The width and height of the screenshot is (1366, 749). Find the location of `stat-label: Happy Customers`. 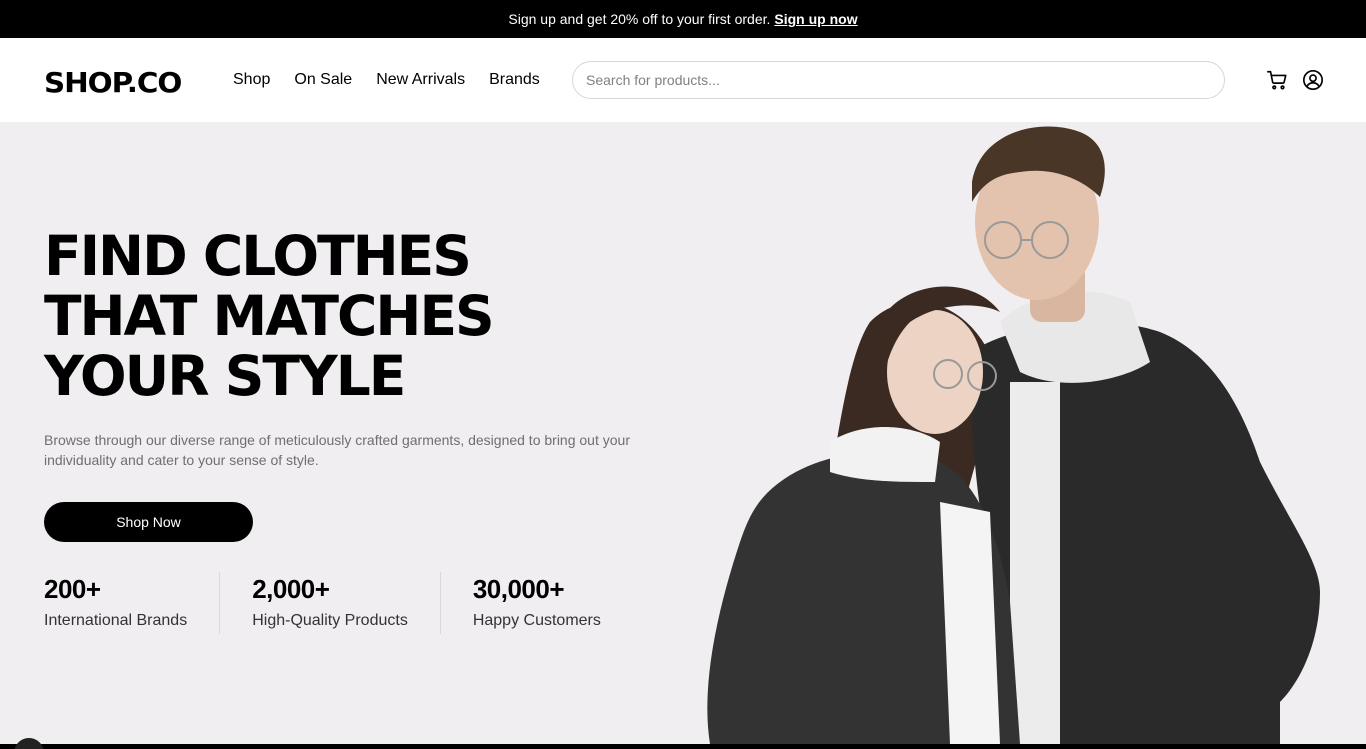

stat-label: Happy Customers is located at coordinates (536, 620).